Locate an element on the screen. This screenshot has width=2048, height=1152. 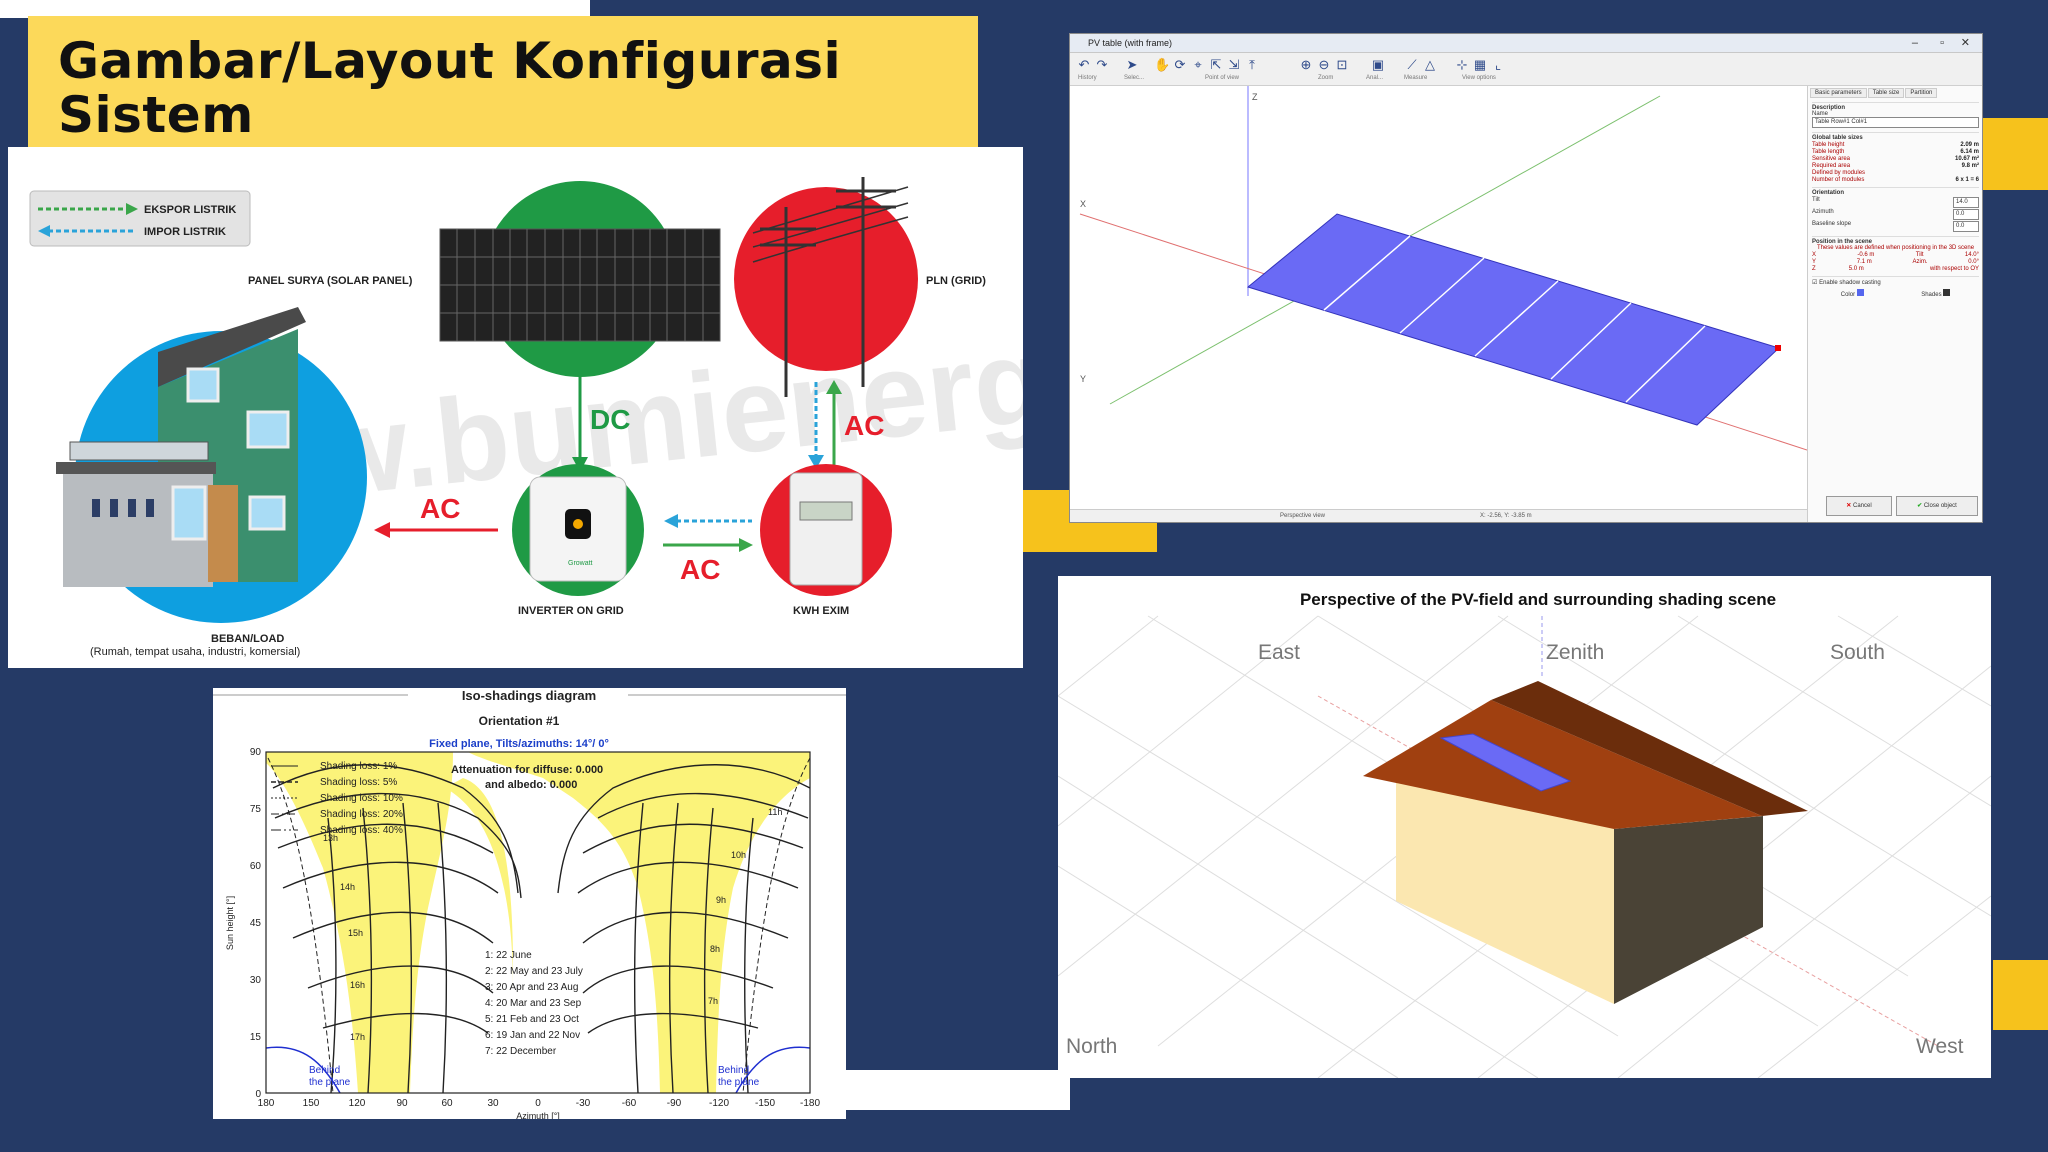
label-east: East is located at coordinates (1279, 652).